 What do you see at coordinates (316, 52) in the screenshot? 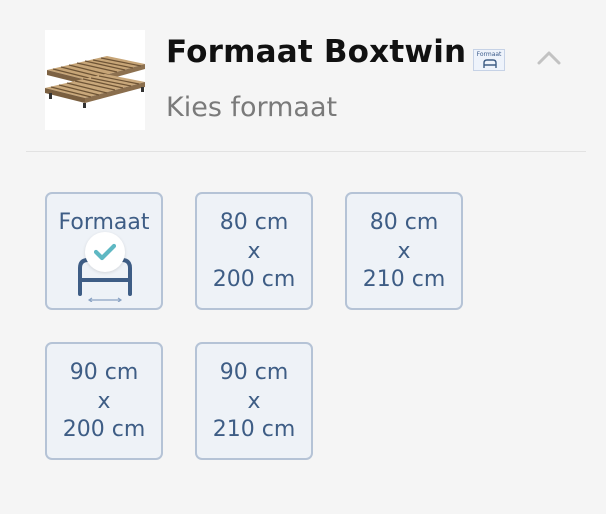
I see `option-title: Formaat Boxtwin` at bounding box center [316, 52].